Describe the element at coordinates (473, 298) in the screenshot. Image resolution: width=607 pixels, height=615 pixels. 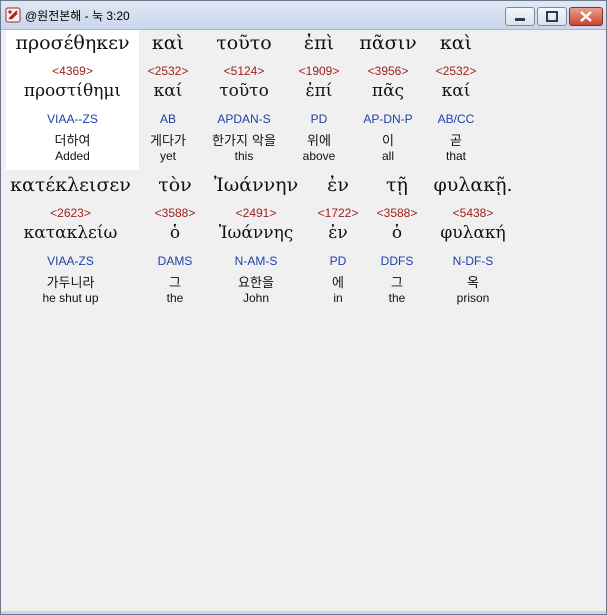
I see `english-gloss: prison` at that location.